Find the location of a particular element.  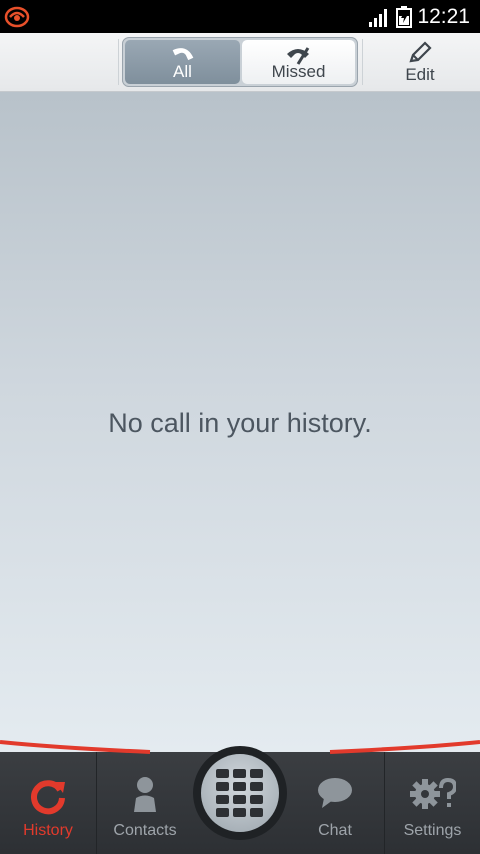

contacts-icon is located at coordinates (145, 794).